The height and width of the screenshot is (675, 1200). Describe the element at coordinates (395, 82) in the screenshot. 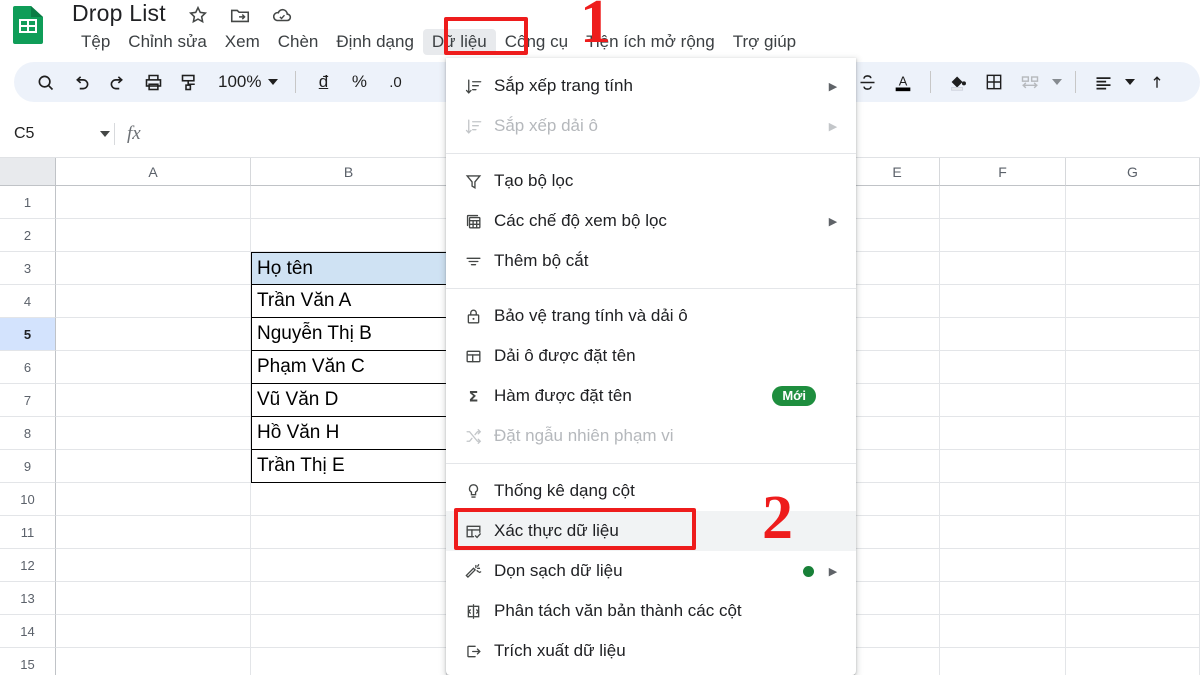

I see `decrease-decimal-button: .0` at that location.